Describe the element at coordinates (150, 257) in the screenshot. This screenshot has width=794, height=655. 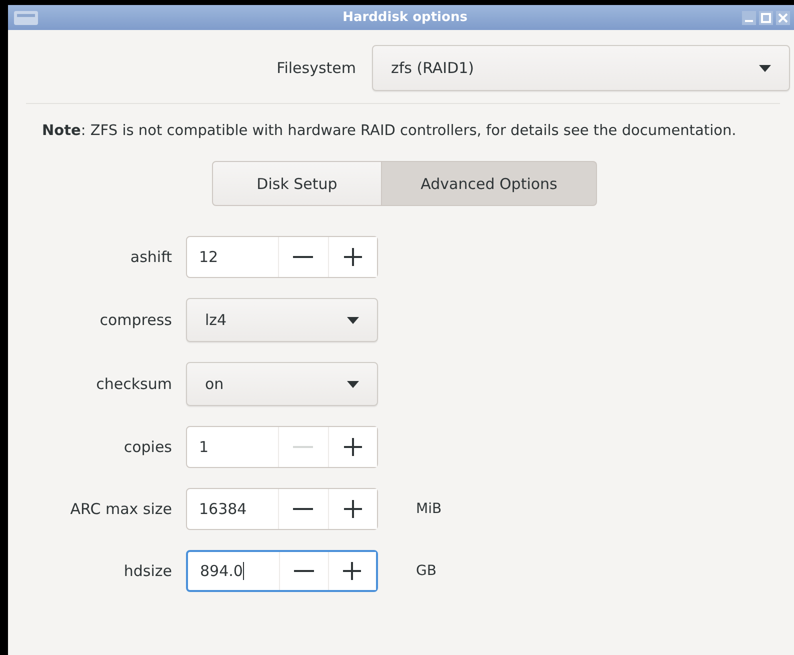
I see `option-label: ashift` at that location.